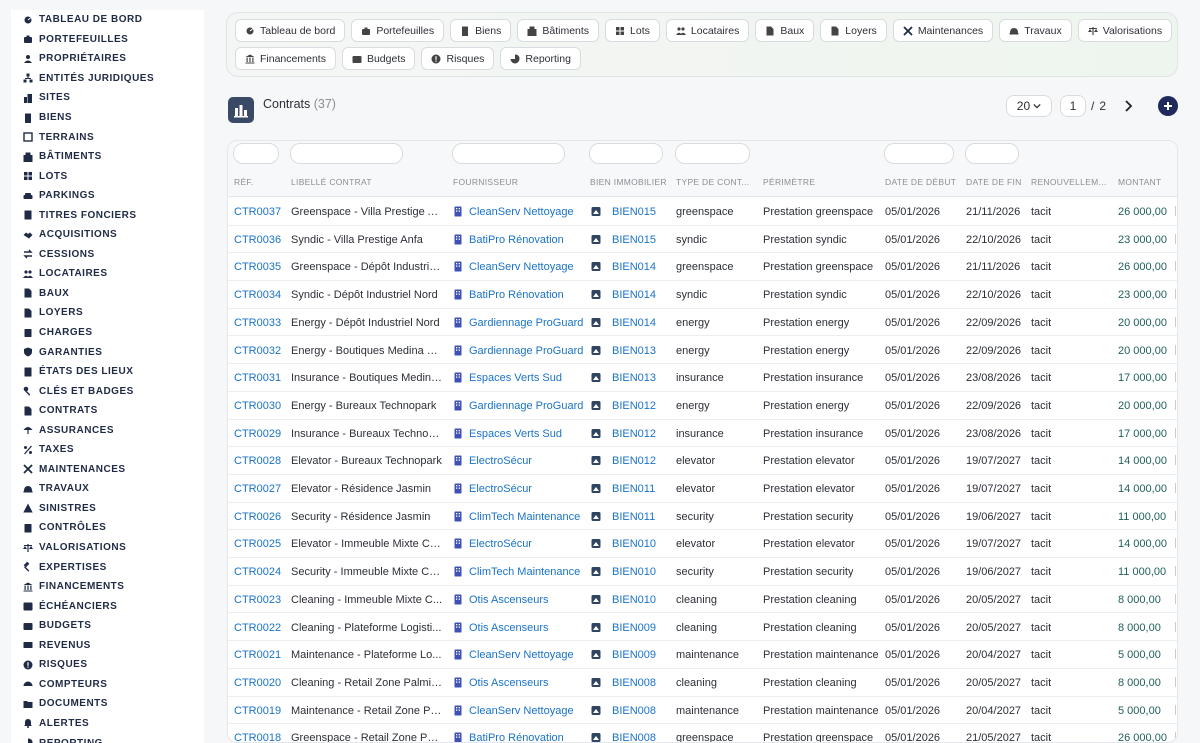 This screenshot has height=743, width=1200. I want to click on contract-ref-link: CTR0027, so click(257, 489).